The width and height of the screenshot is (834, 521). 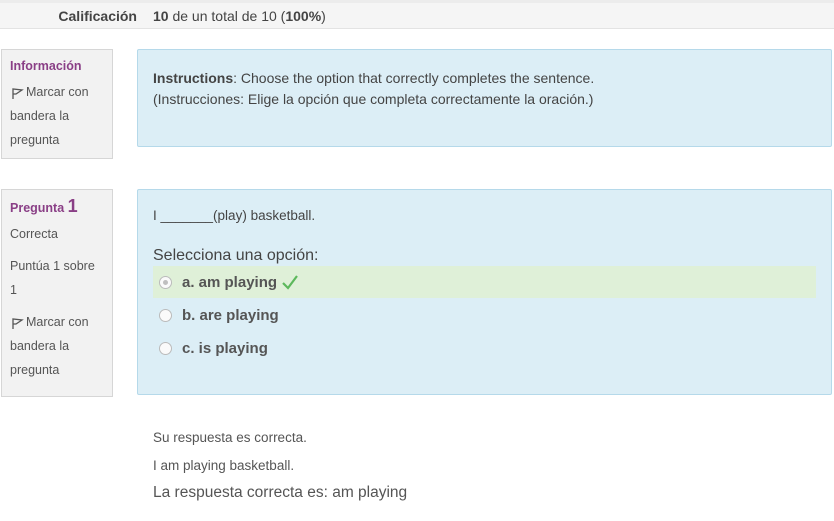 What do you see at coordinates (52, 278) in the screenshot?
I see `question-score: Puntúa 1 sobre 1` at bounding box center [52, 278].